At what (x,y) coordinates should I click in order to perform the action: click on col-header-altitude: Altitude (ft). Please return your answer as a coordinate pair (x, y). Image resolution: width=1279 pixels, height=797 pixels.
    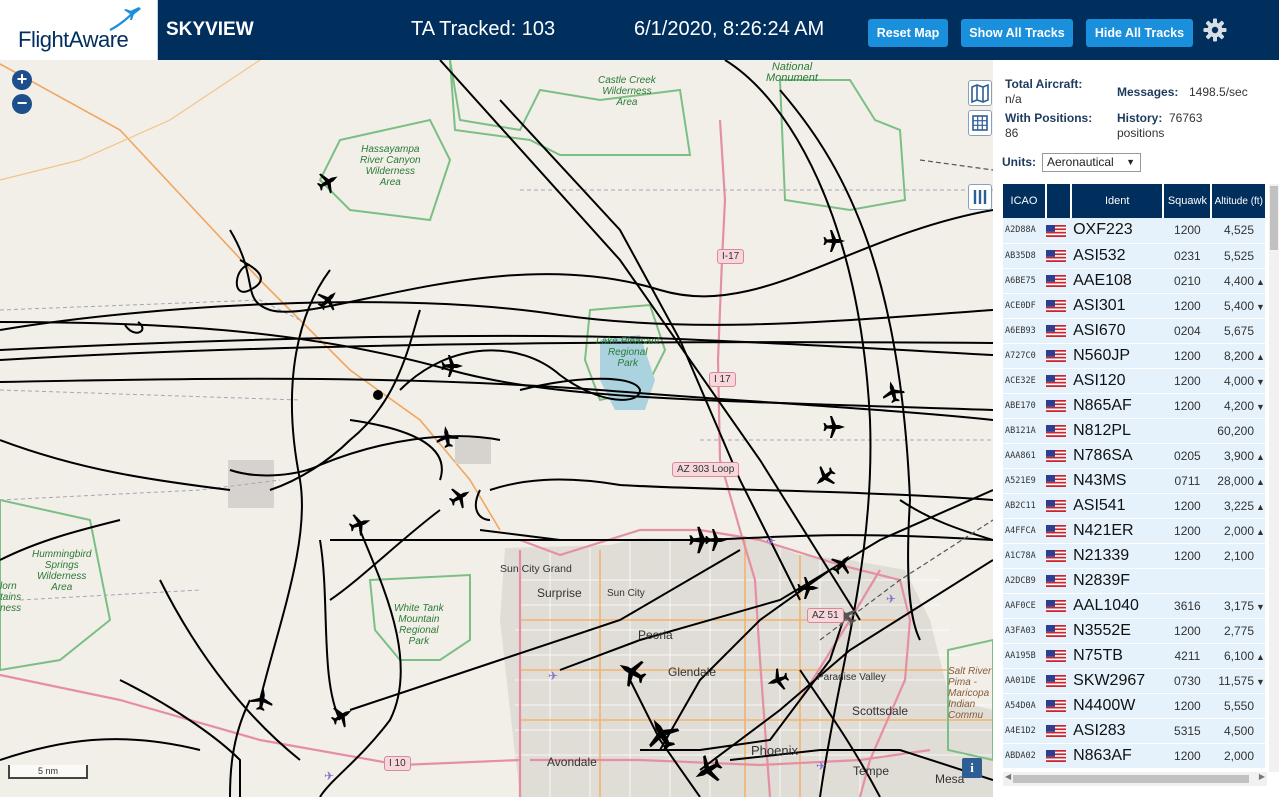
    Looking at the image, I should click on (1238, 201).